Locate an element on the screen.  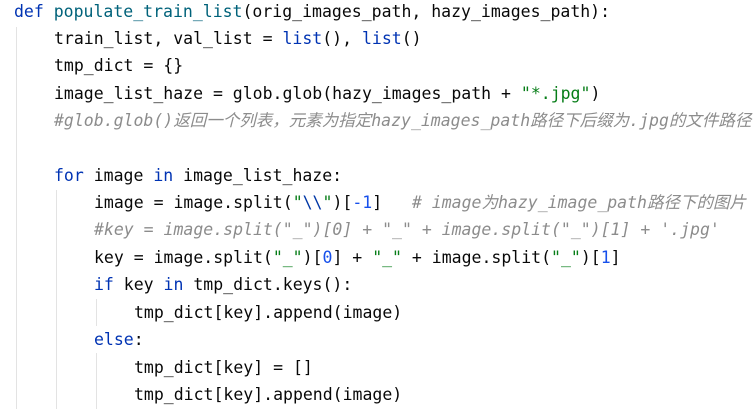
escape-sequence: \\ is located at coordinates (312, 202).